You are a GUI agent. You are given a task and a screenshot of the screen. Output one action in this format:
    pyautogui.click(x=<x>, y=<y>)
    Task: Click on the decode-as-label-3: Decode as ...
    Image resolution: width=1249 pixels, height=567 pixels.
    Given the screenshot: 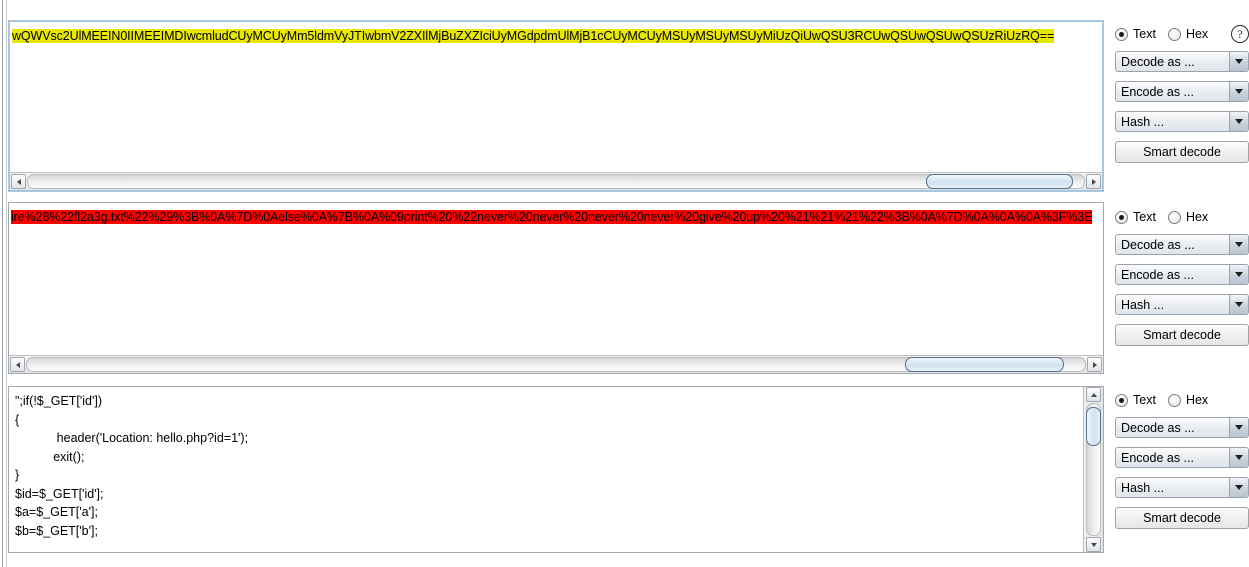 What is the action you would take?
    pyautogui.click(x=1158, y=427)
    